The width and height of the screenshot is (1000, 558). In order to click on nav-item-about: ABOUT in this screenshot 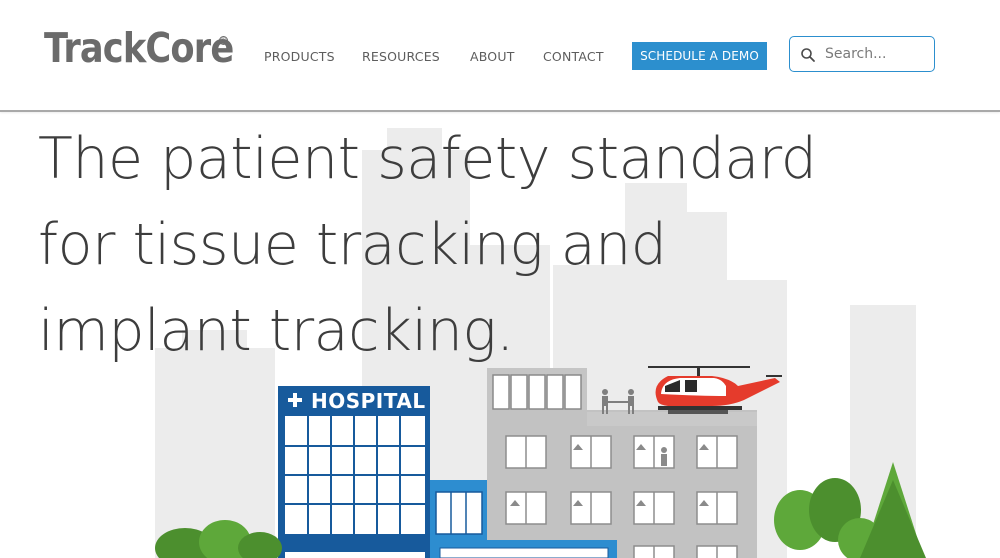, I will do `click(492, 56)`.